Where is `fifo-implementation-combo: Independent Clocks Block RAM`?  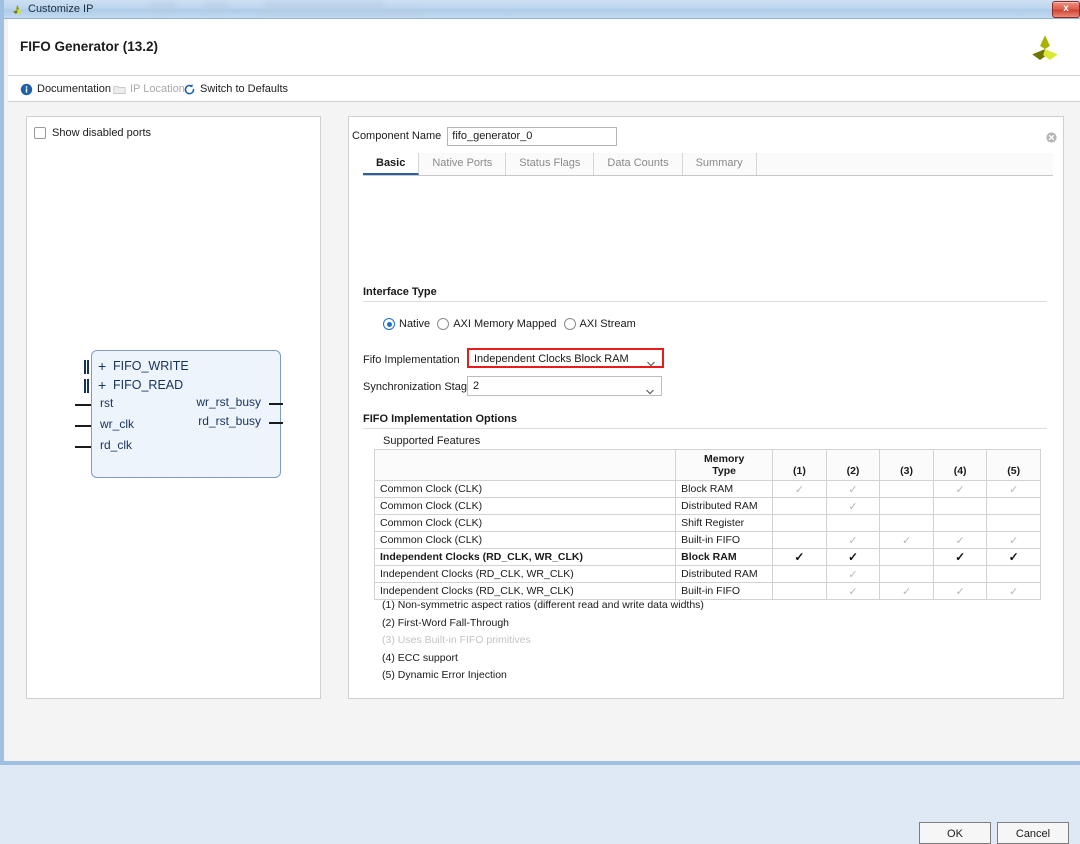 fifo-implementation-combo: Independent Clocks Block RAM is located at coordinates (565, 358).